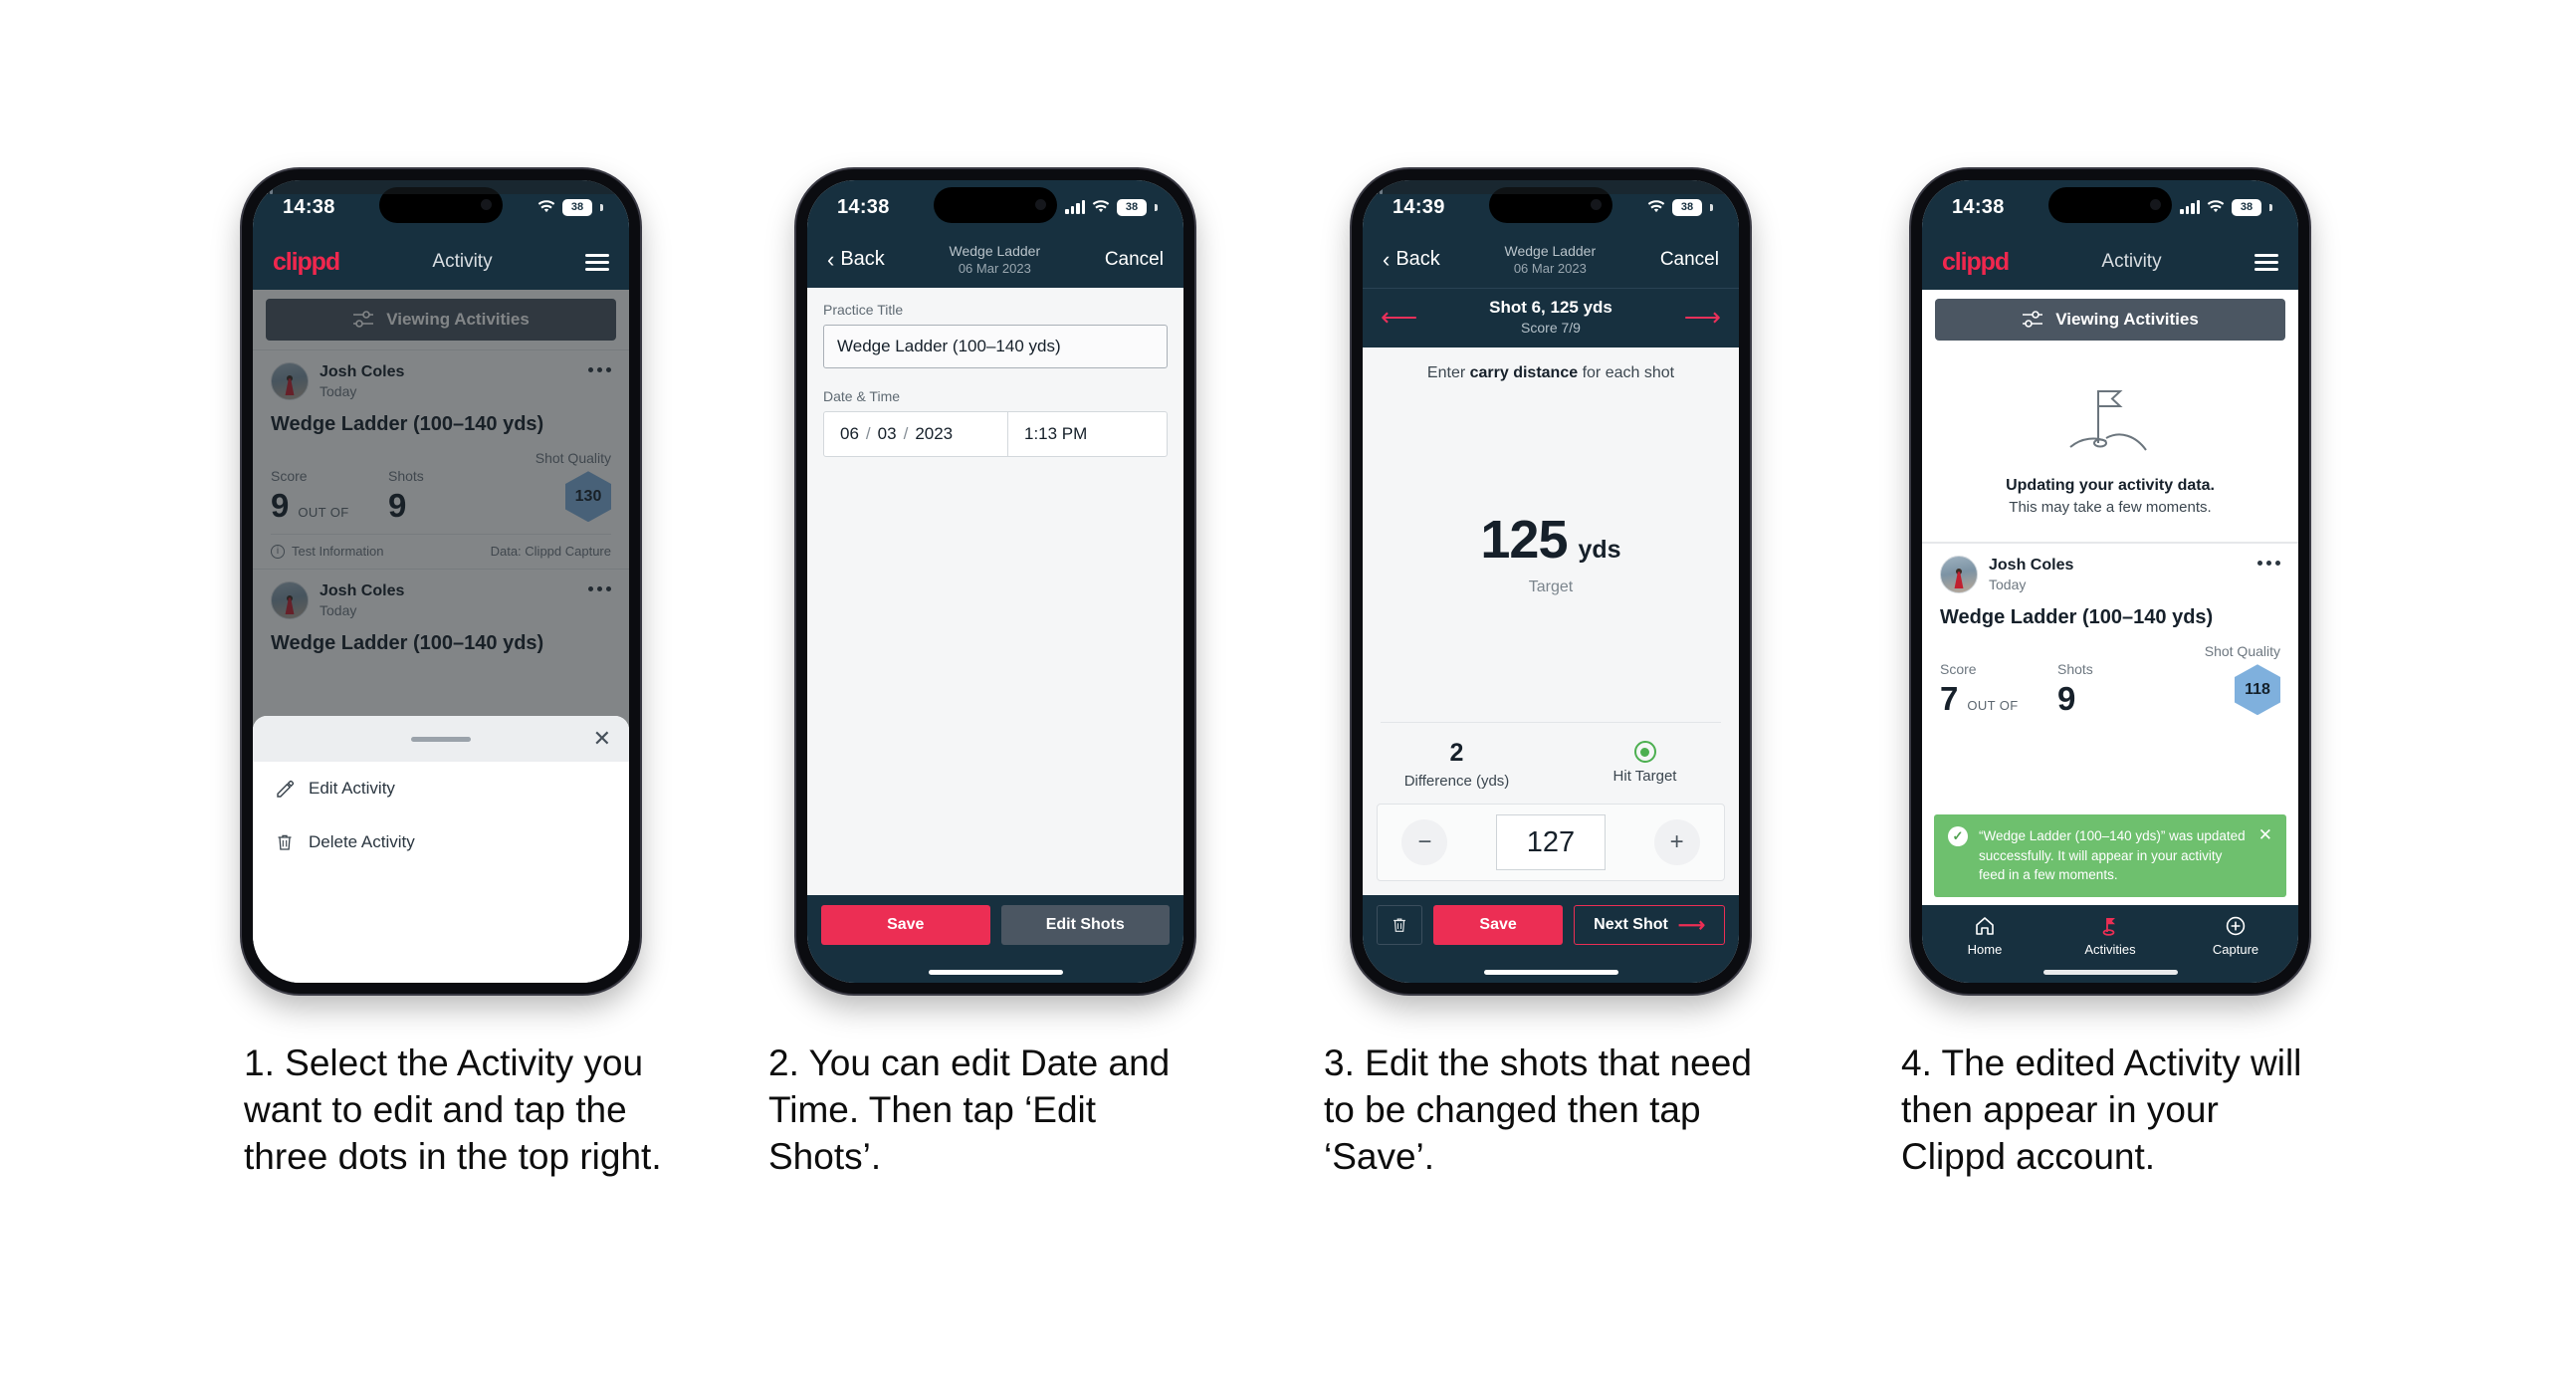 The image size is (2576, 1386). What do you see at coordinates (1551, 552) in the screenshot?
I see `target-distance-block: 125 yds Target` at bounding box center [1551, 552].